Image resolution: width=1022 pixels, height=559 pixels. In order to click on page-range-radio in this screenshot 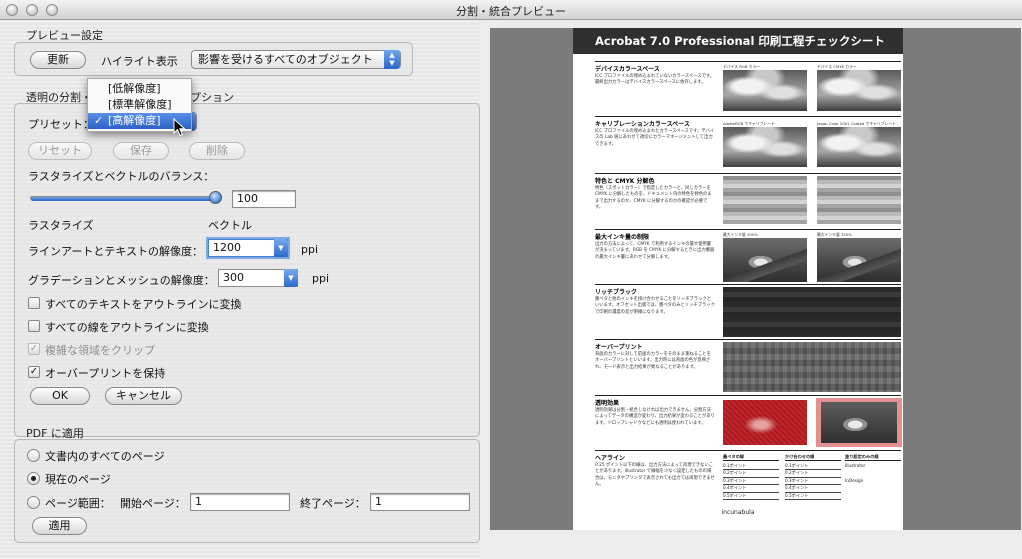, I will do `click(33, 502)`.